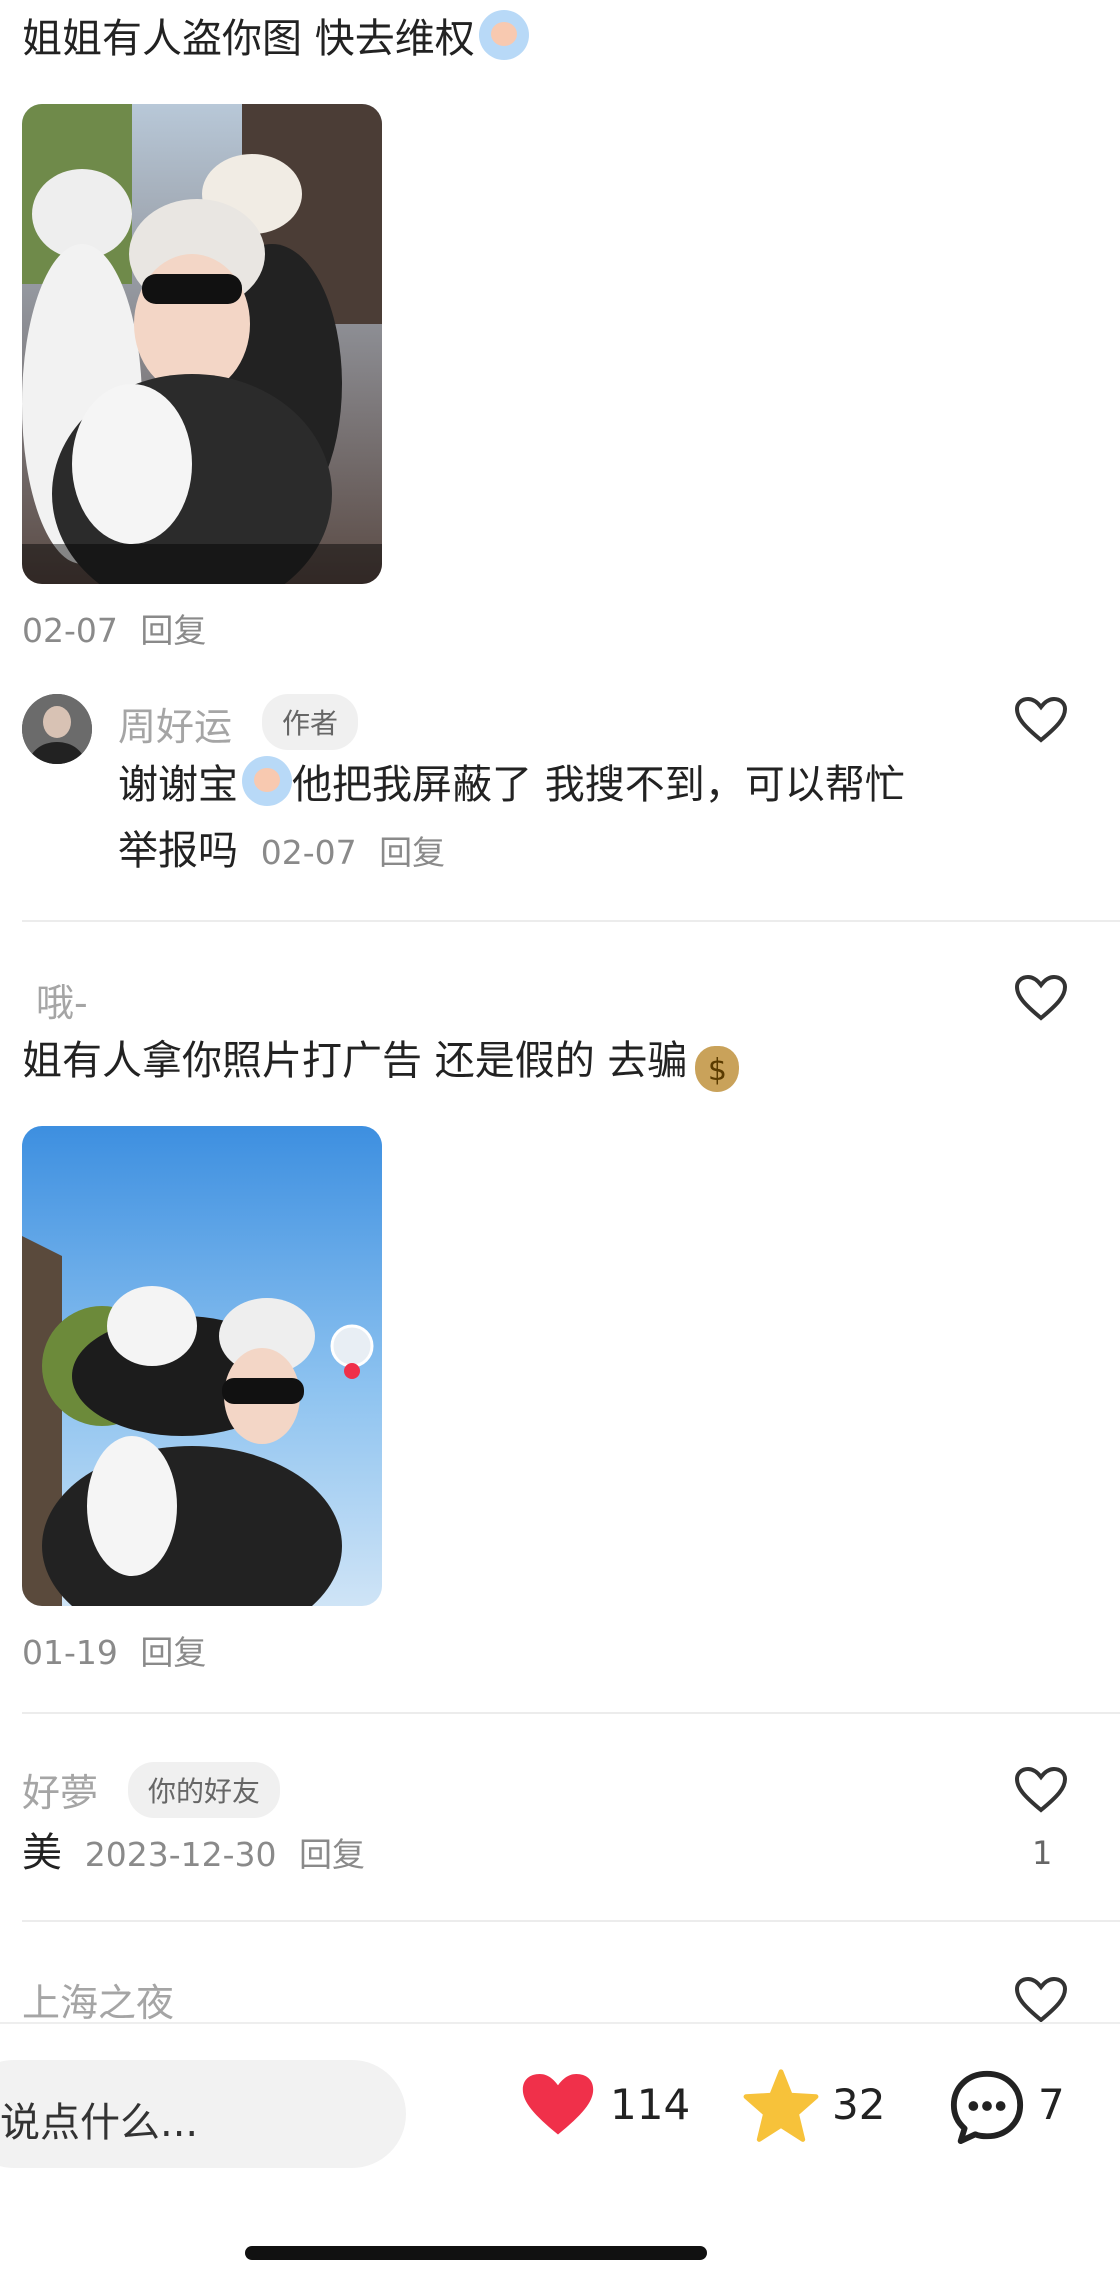 Image resolution: width=1120 pixels, height=2288 pixels. Describe the element at coordinates (1042, 1853) in the screenshot. I see `like-count: 1` at that location.